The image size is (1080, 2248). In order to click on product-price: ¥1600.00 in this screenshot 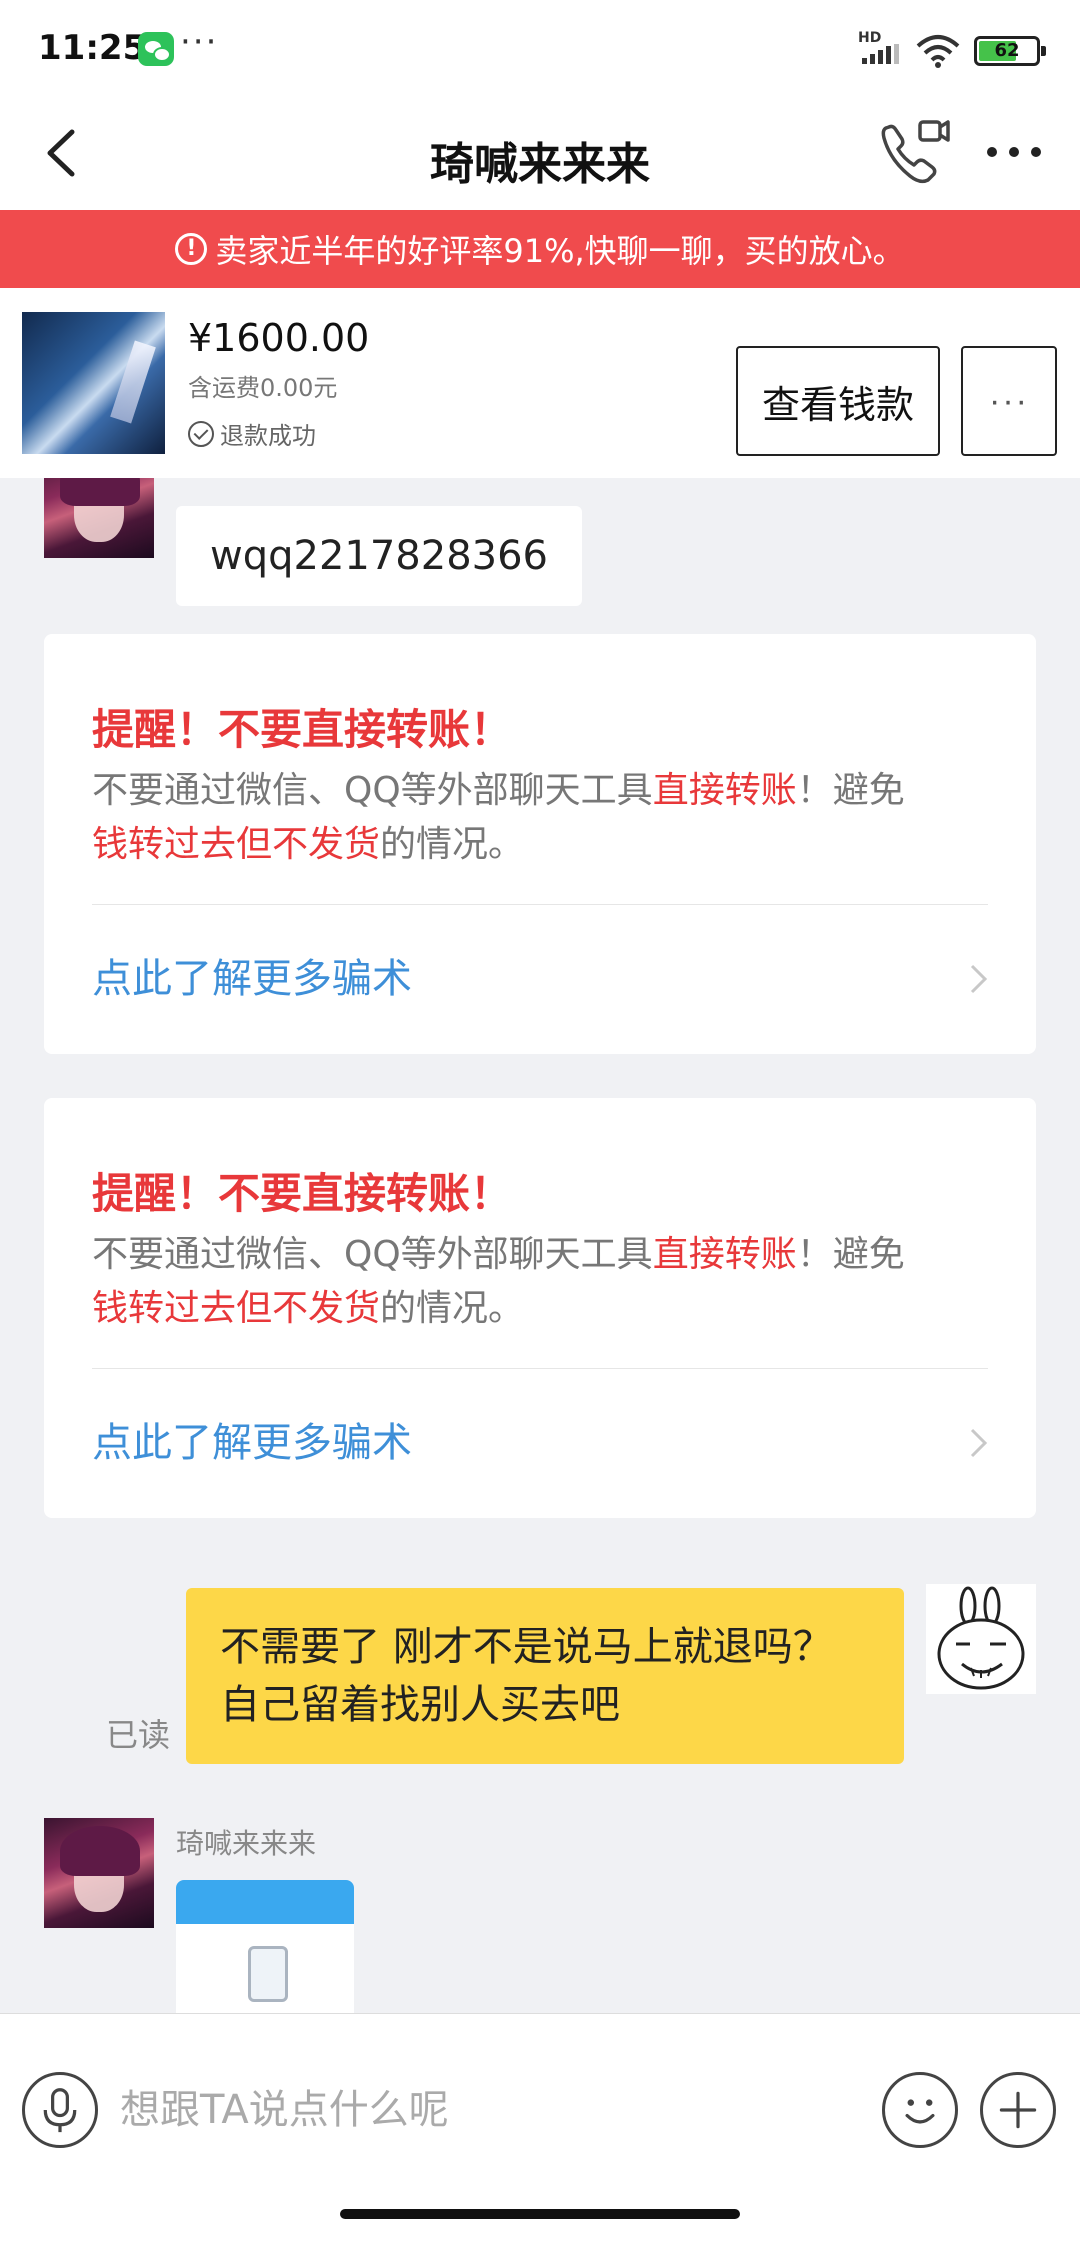, I will do `click(279, 338)`.